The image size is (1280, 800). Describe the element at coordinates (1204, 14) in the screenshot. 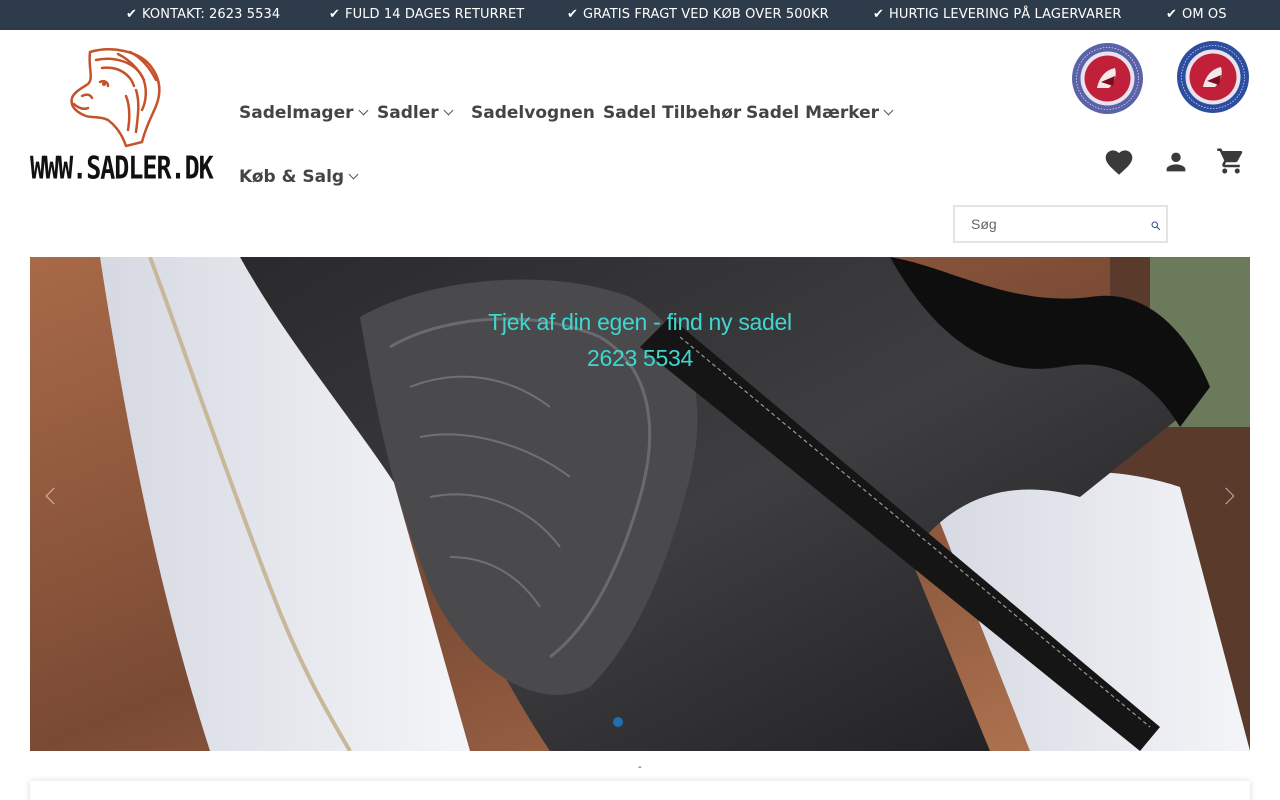

I see `topbar-item-label: OM OS` at that location.